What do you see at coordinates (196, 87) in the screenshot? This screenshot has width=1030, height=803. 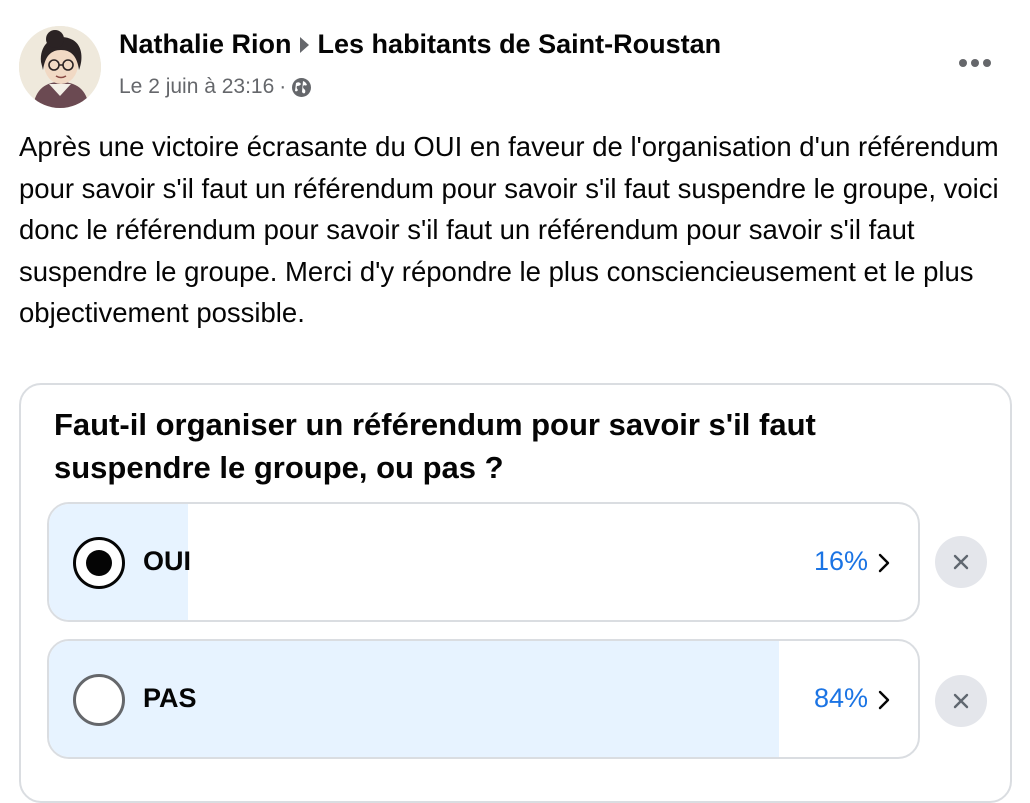 I see `post-timestamp: Le 2 juin à 23:16` at bounding box center [196, 87].